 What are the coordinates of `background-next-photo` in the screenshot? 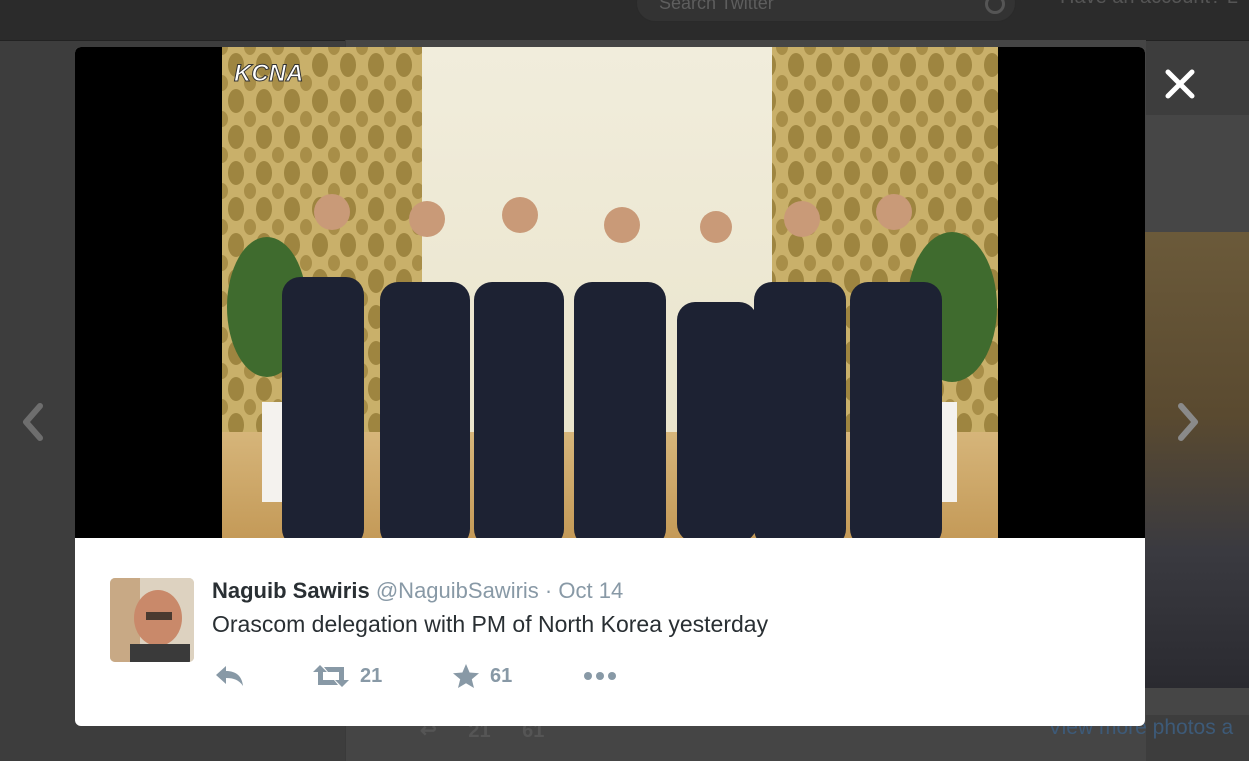 It's located at (1197, 460).